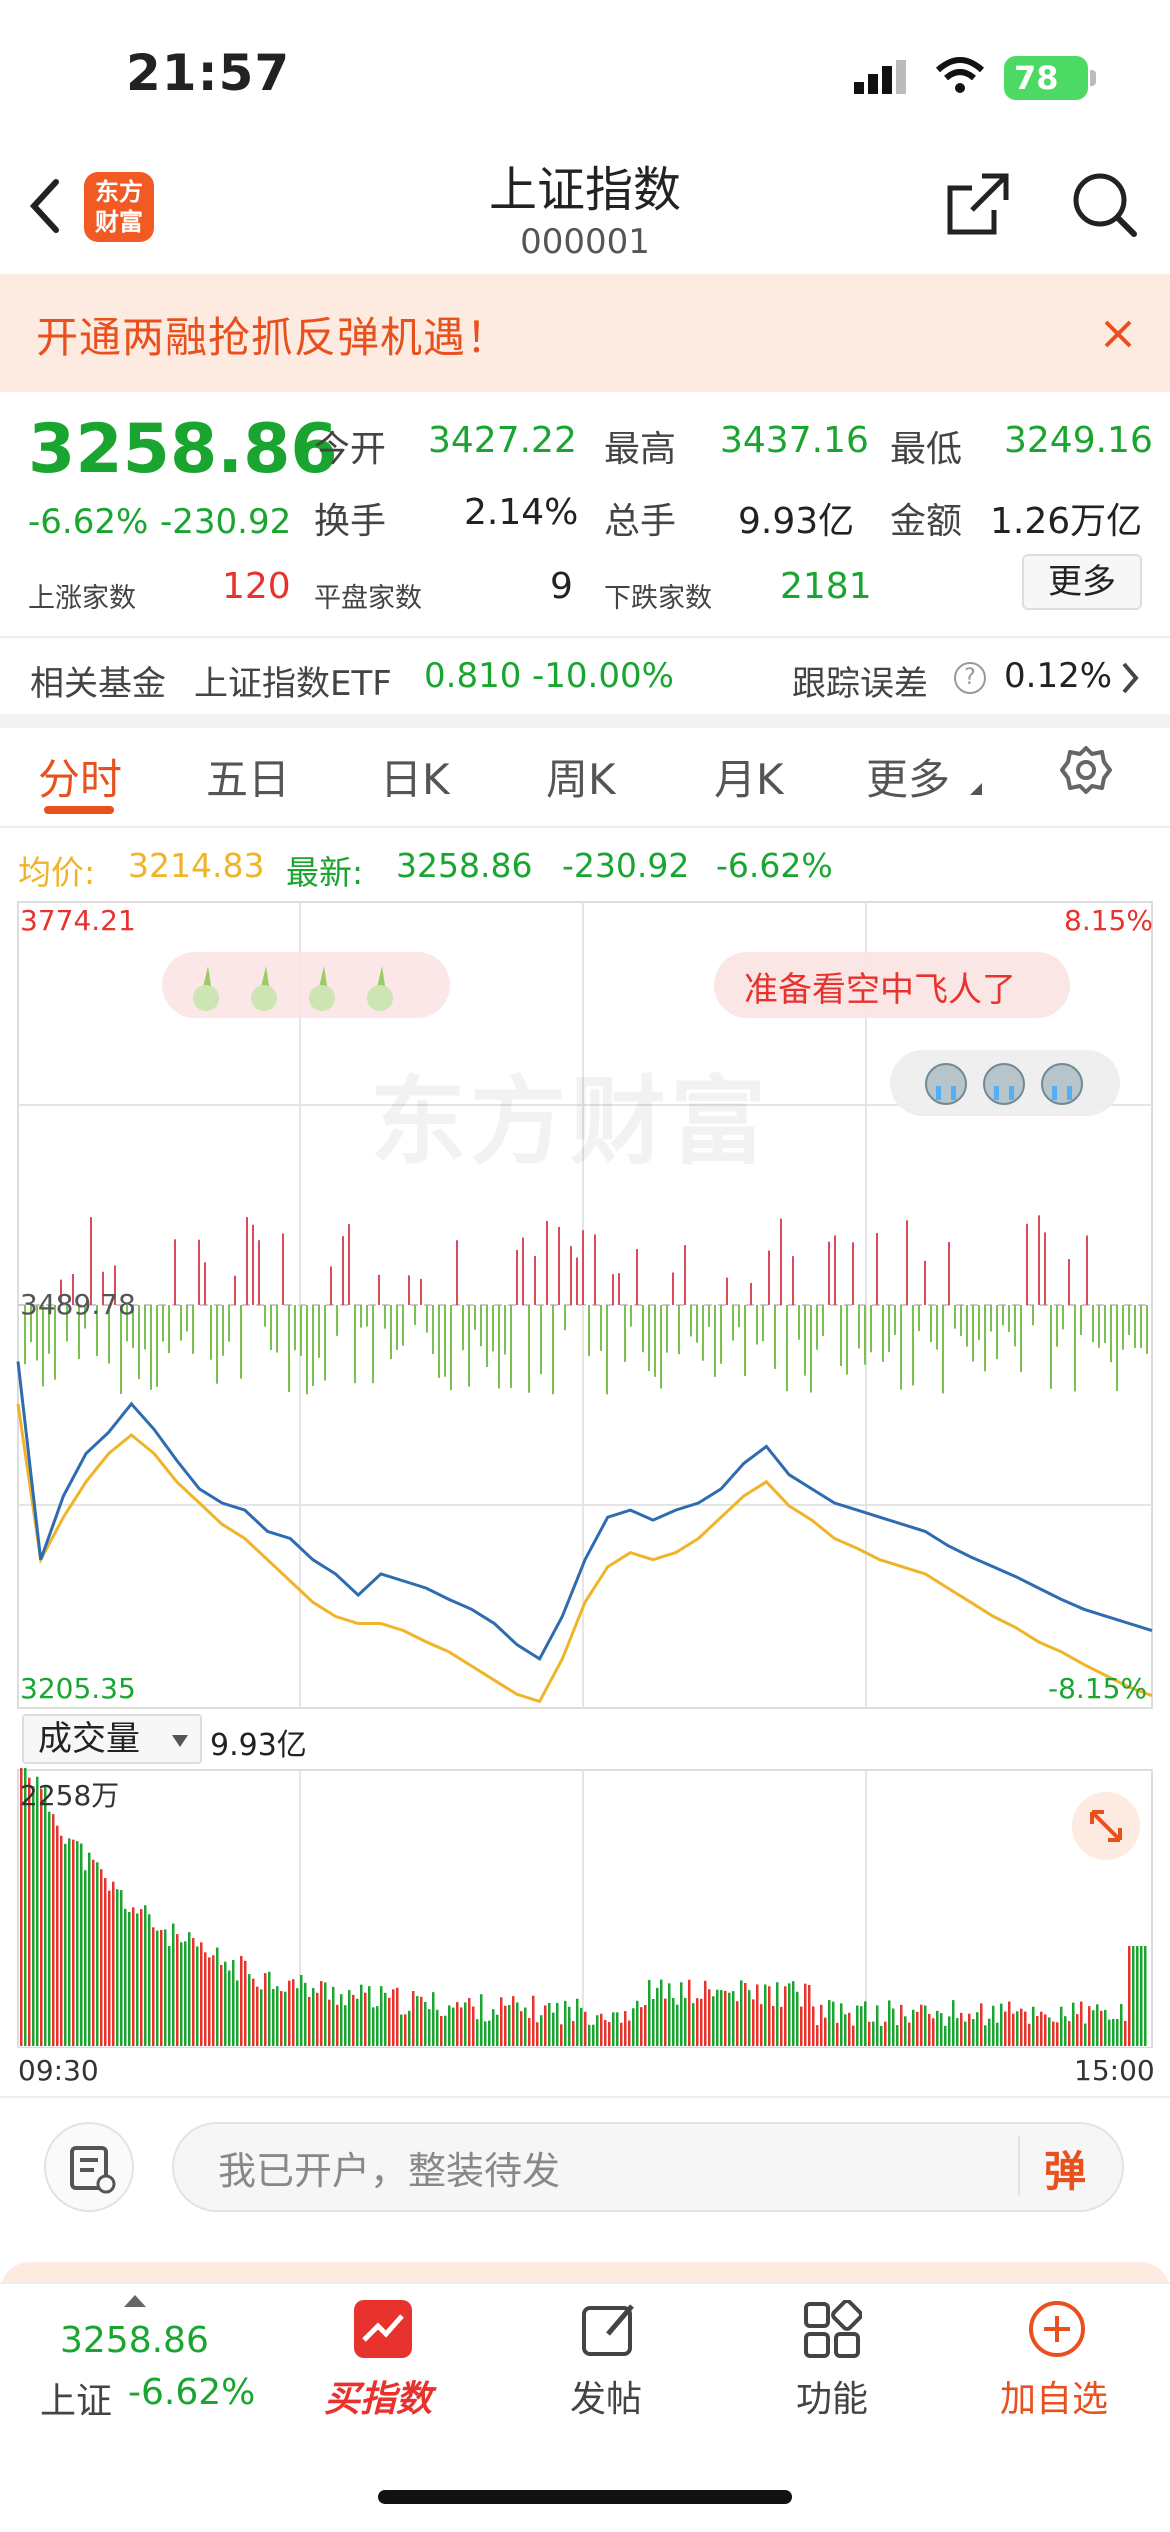 The image size is (1170, 2532). Describe the element at coordinates (134, 2340) in the screenshot. I see `nav-price: 3258.86` at that location.